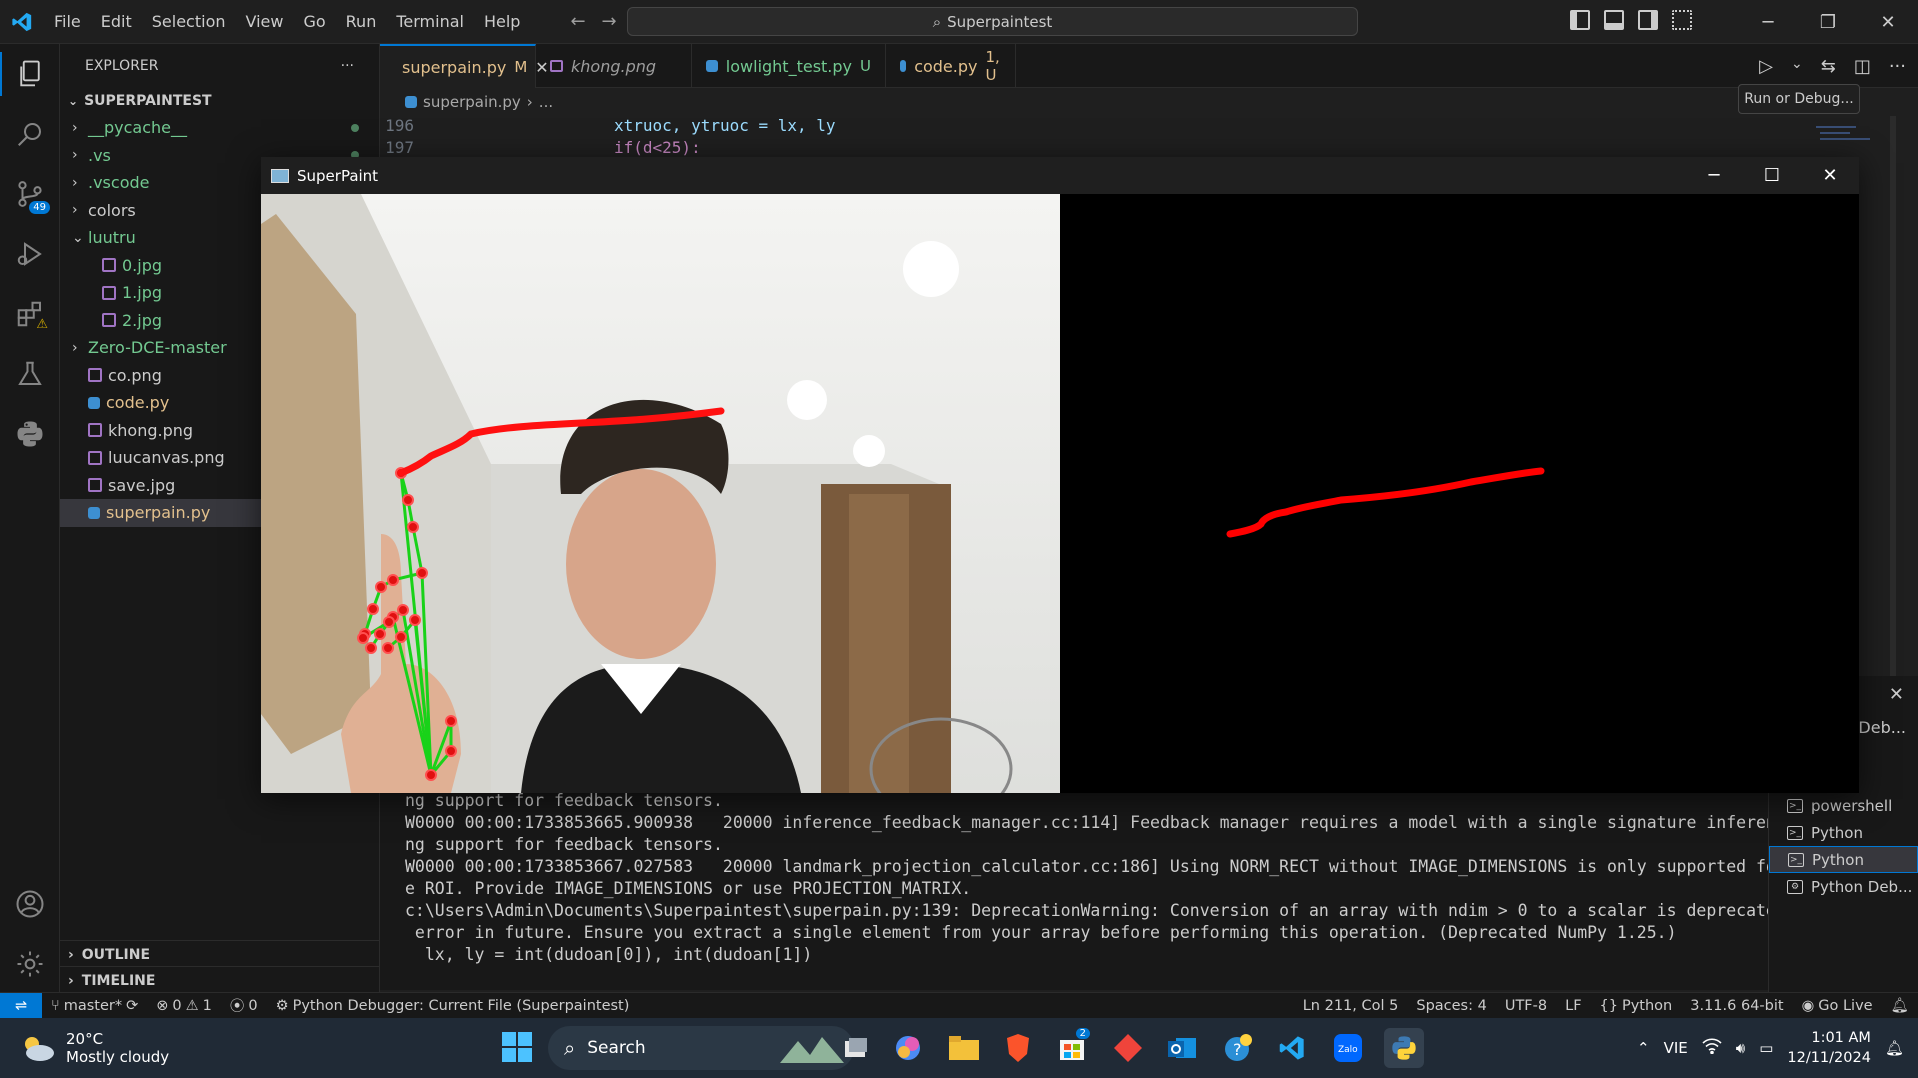 Image resolution: width=1918 pixels, height=1078 pixels. I want to click on menu-run: Run, so click(361, 22).